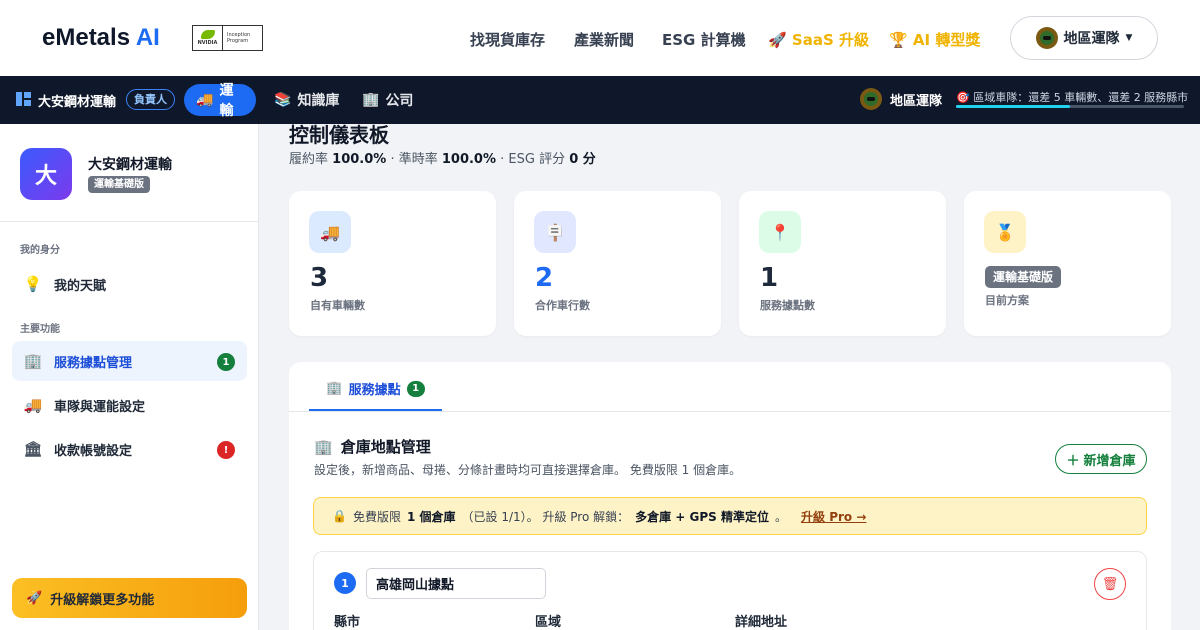 This screenshot has width=1200, height=630. I want to click on upgrade-pro-link: 升級 Pro →, so click(833, 516).